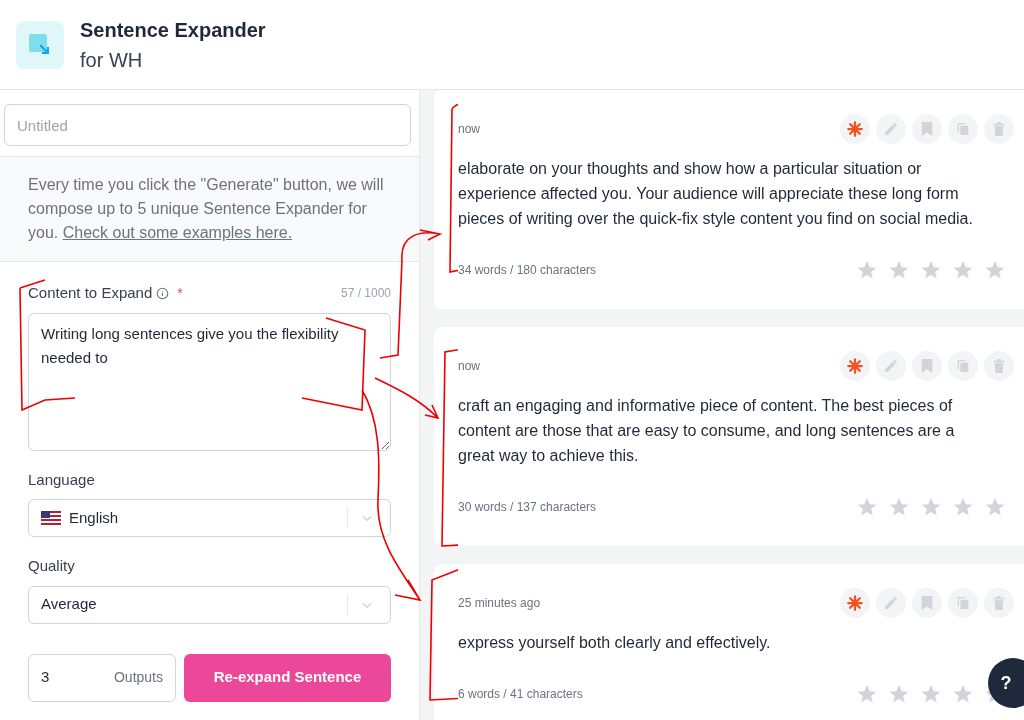  Describe the element at coordinates (69, 604) in the screenshot. I see `select-value: Average` at that location.